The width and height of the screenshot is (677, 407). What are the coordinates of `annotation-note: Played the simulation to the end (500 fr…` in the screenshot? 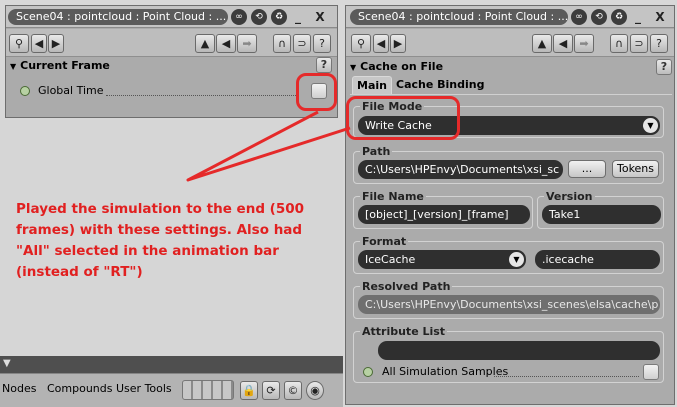 It's located at (160, 240).